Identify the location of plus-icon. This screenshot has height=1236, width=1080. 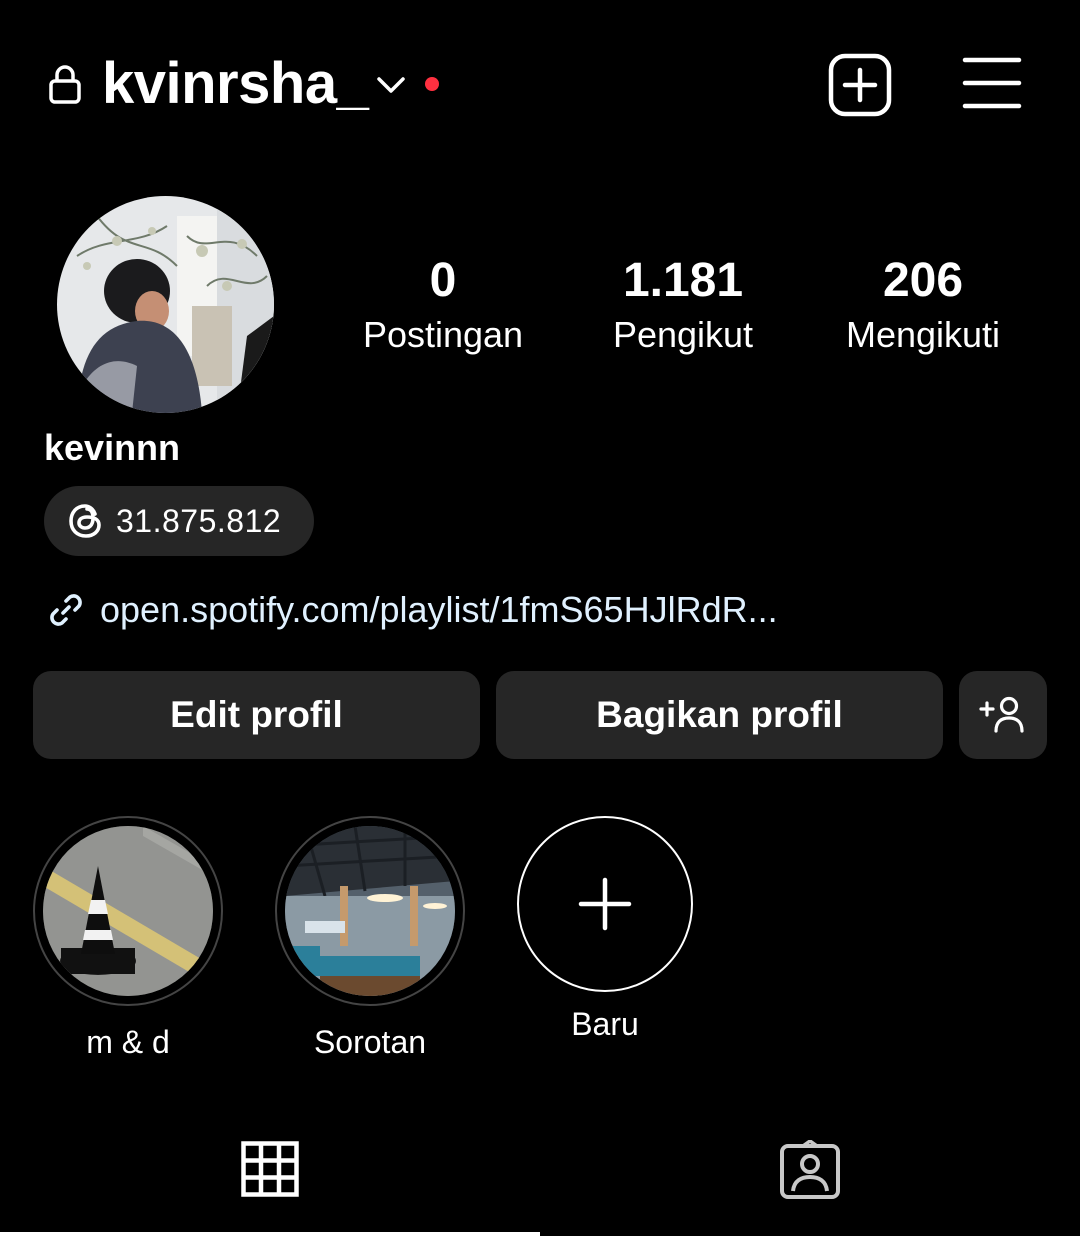
(605, 904).